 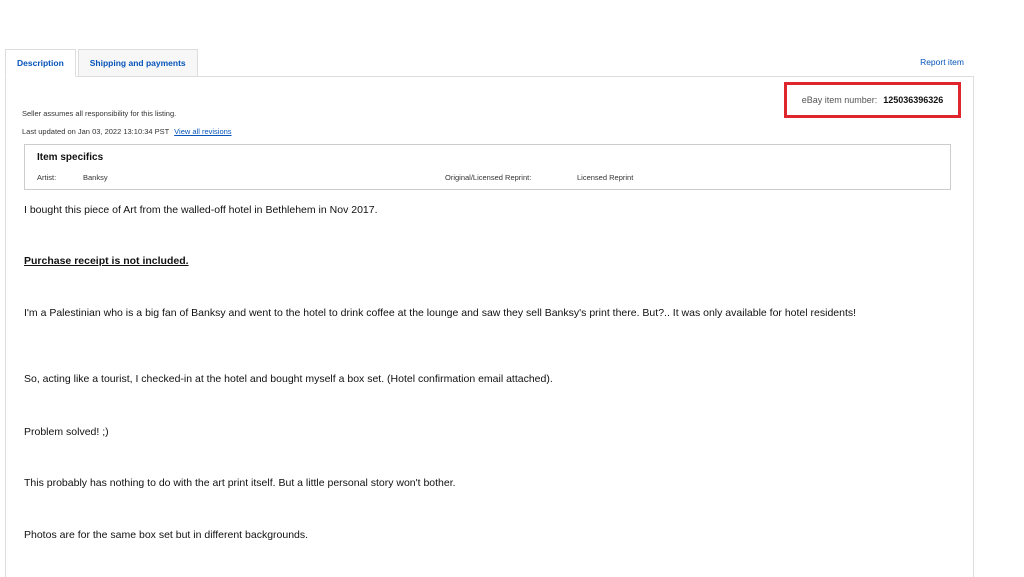 What do you see at coordinates (106, 261) in the screenshot?
I see `description-receipt-note: Purchase receipt is not included.` at bounding box center [106, 261].